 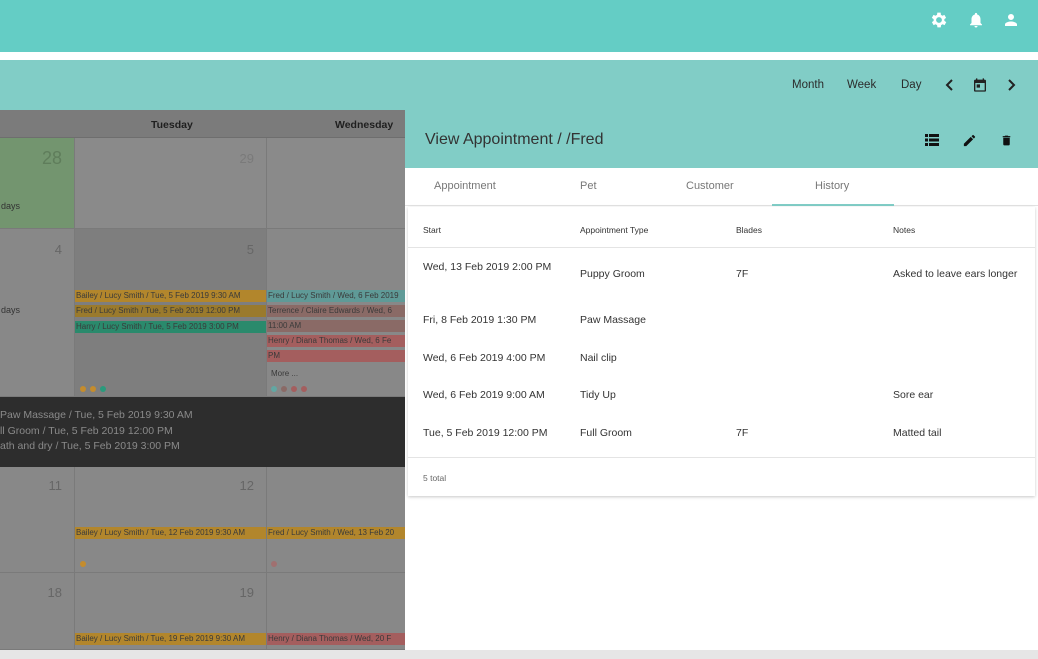 What do you see at coordinates (86, 431) in the screenshot?
I see `popup-line: ll Groom / Tue, 5 Feb 2019 12:00 PM` at bounding box center [86, 431].